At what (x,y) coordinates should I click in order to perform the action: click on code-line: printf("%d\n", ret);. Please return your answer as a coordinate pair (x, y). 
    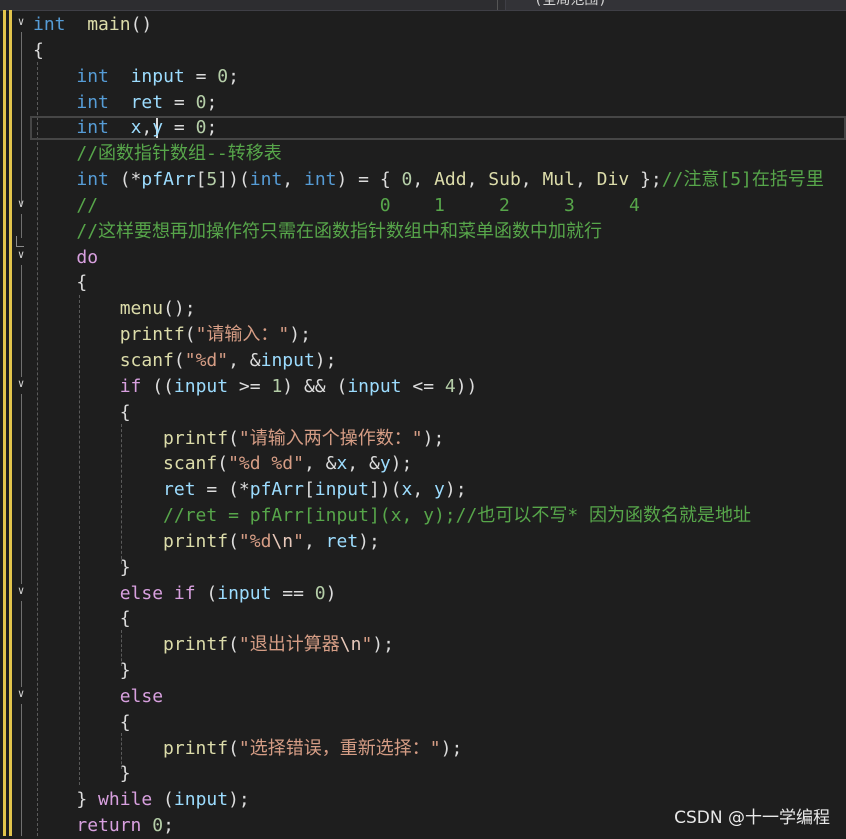
    Looking at the image, I should click on (428, 542).